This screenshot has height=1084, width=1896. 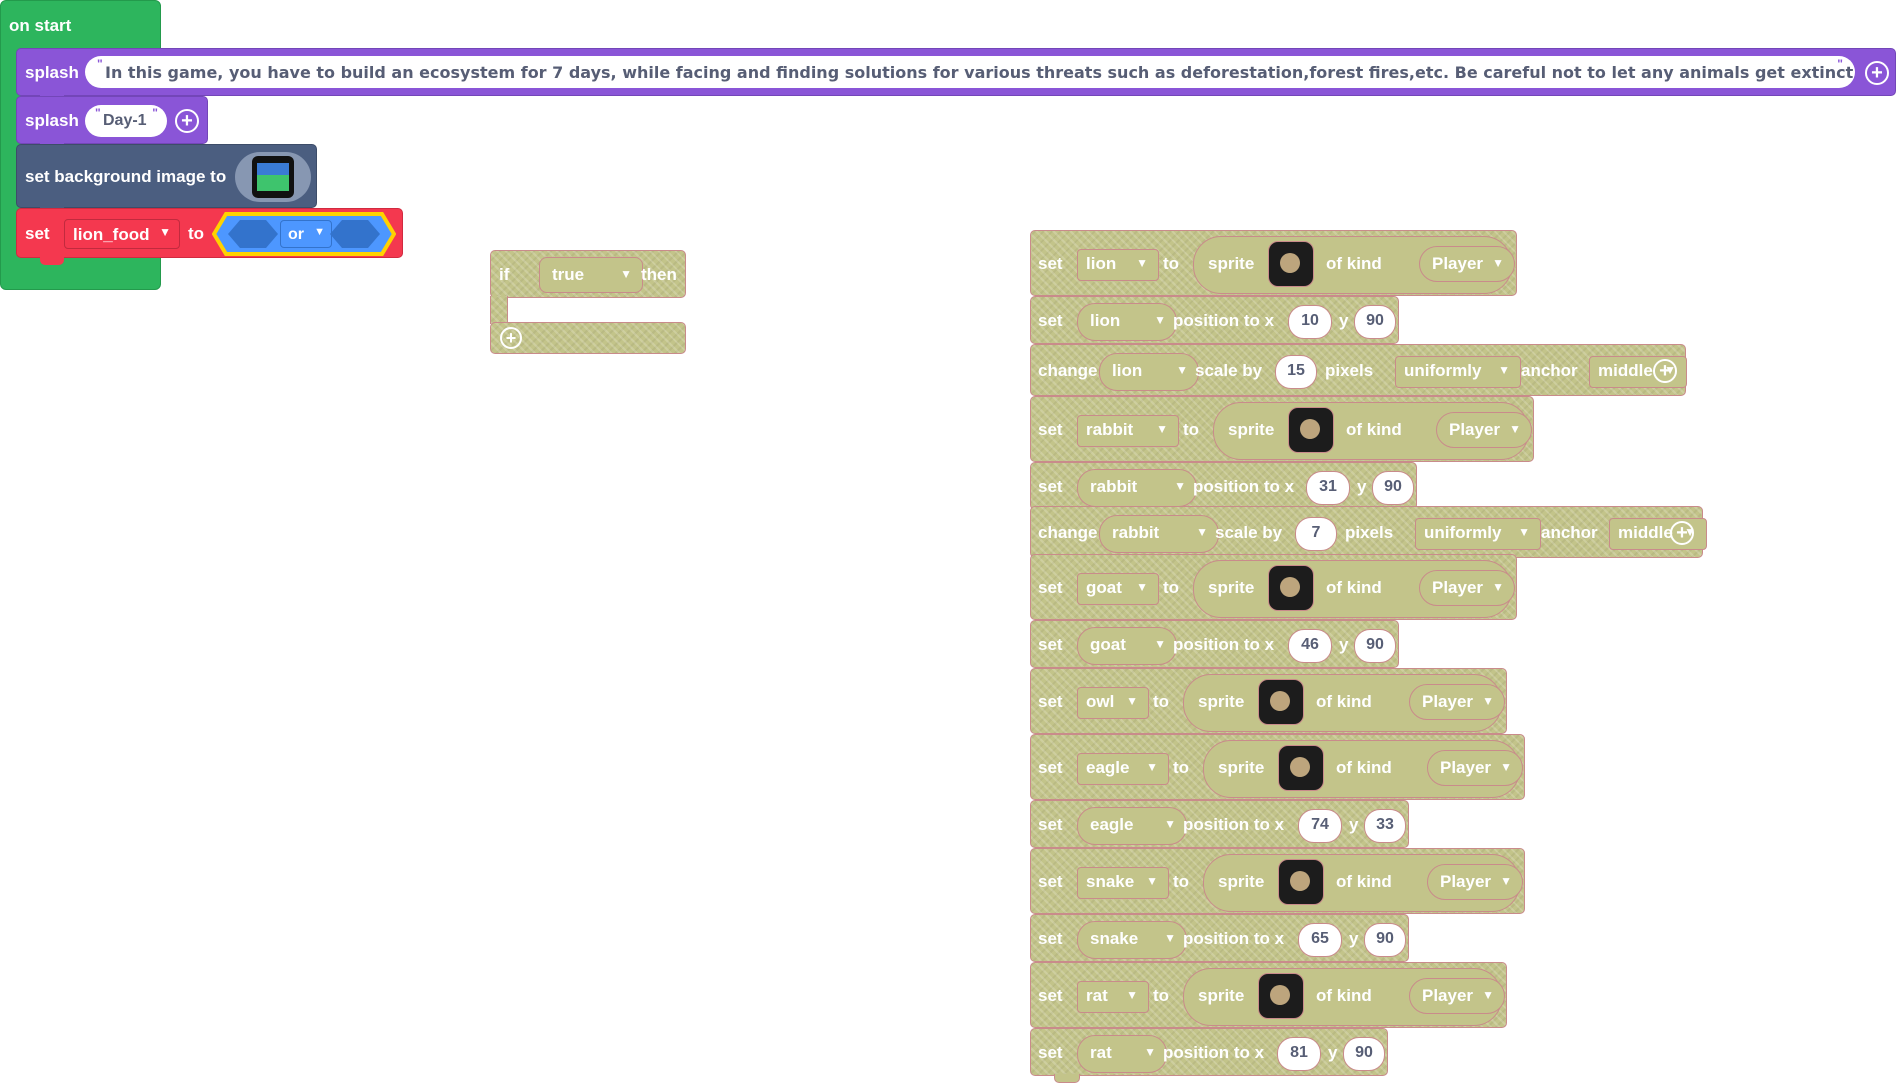 What do you see at coordinates (1310, 646) in the screenshot?
I see `x-input: 46` at bounding box center [1310, 646].